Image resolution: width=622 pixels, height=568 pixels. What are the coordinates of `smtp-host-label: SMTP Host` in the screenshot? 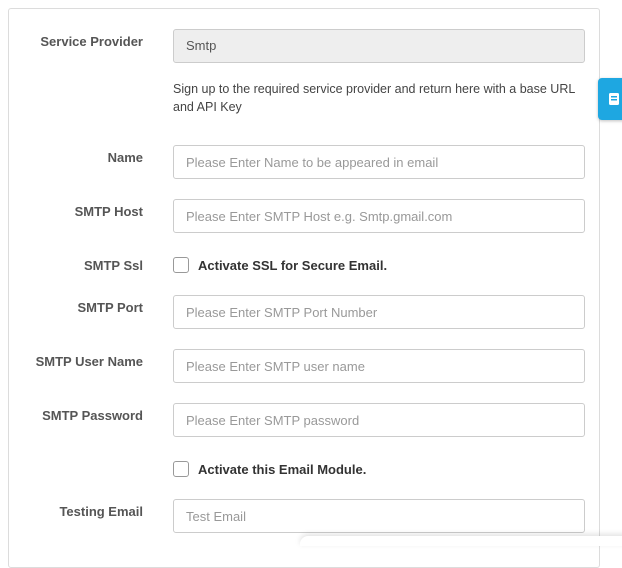 It's located at (108, 211).